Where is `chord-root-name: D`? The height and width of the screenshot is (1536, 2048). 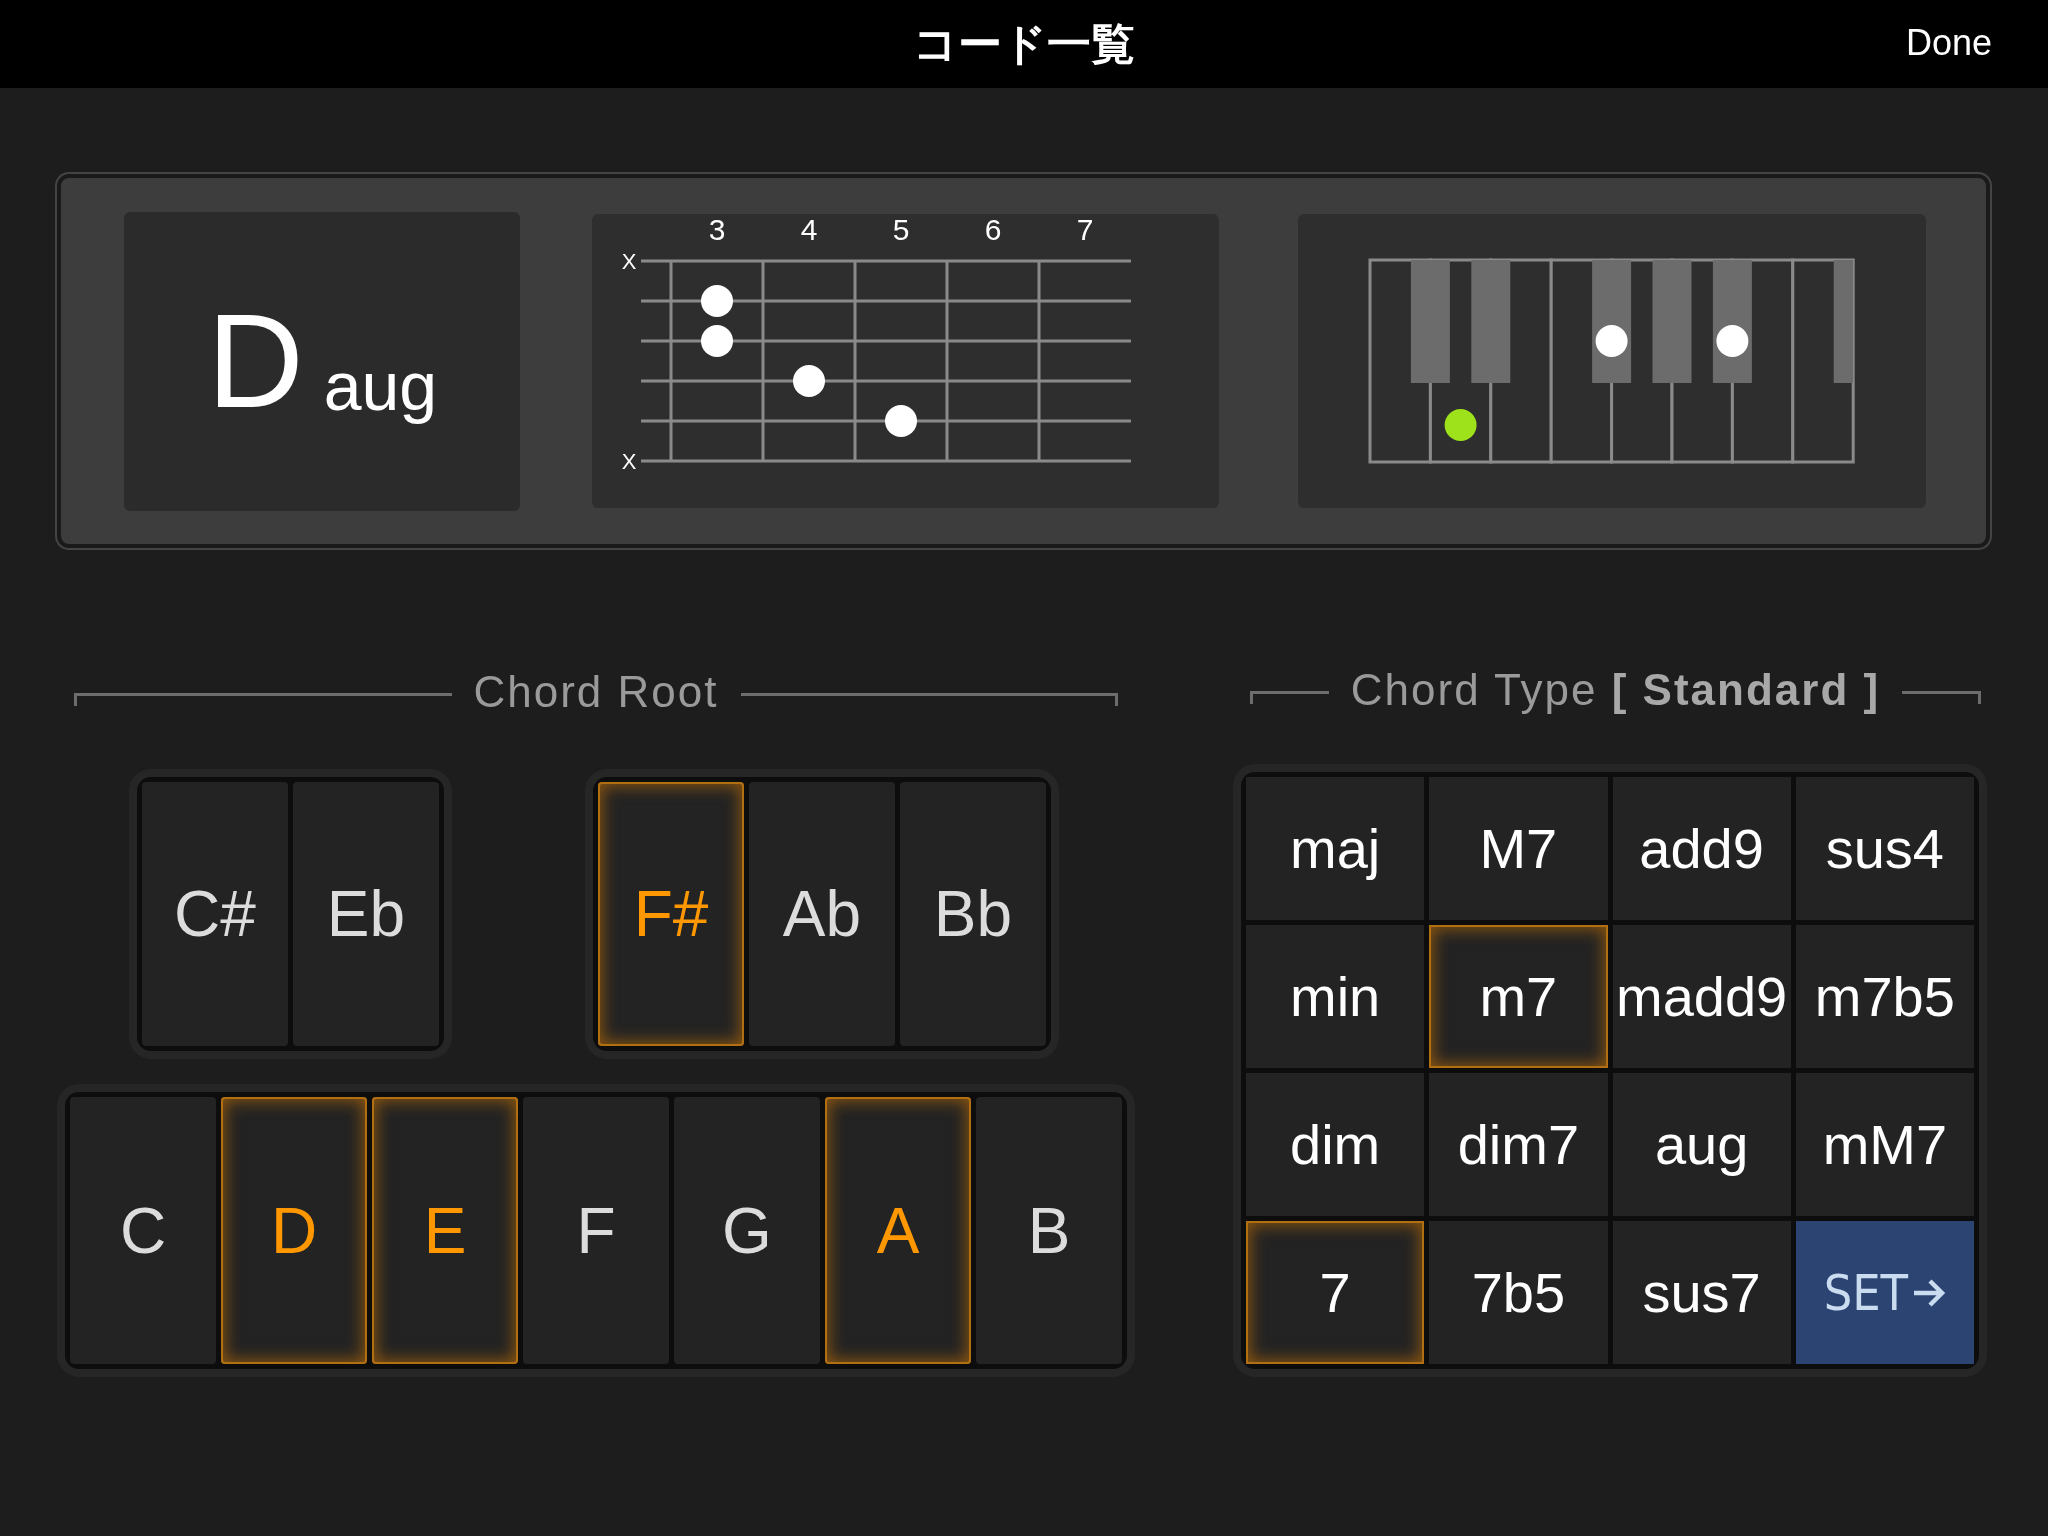
chord-root-name: D is located at coordinates (255, 361).